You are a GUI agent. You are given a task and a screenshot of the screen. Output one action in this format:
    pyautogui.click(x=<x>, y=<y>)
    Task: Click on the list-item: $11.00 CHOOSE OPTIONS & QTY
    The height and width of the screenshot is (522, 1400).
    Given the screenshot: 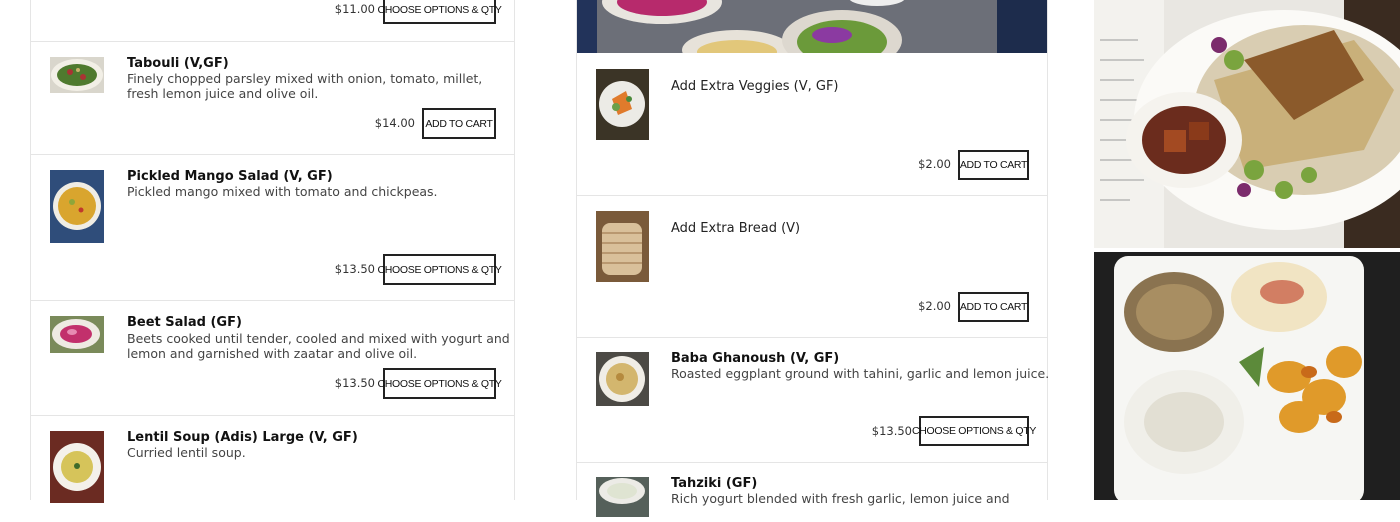 What is the action you would take?
    pyautogui.click(x=272, y=21)
    